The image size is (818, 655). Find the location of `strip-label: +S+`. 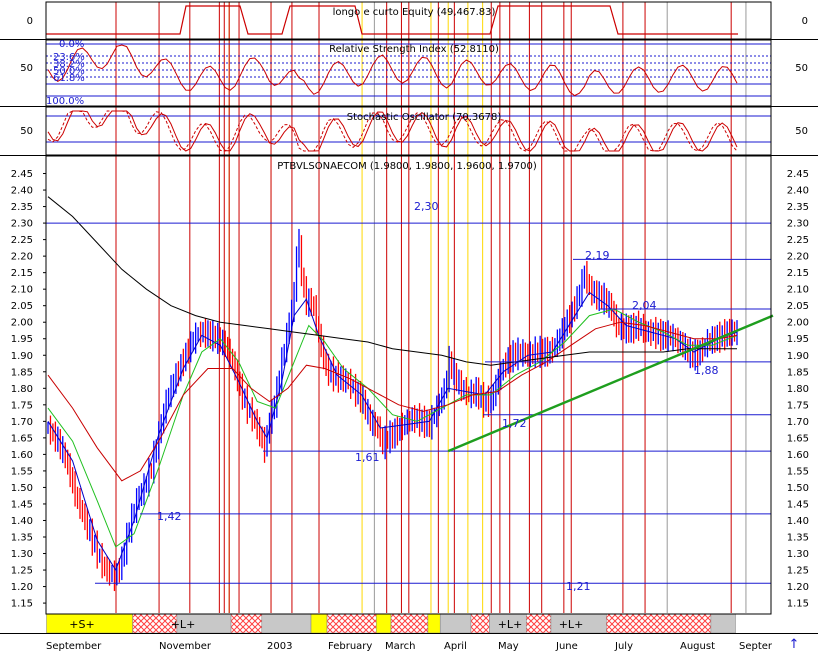

strip-label: +S+ is located at coordinates (81, 624).